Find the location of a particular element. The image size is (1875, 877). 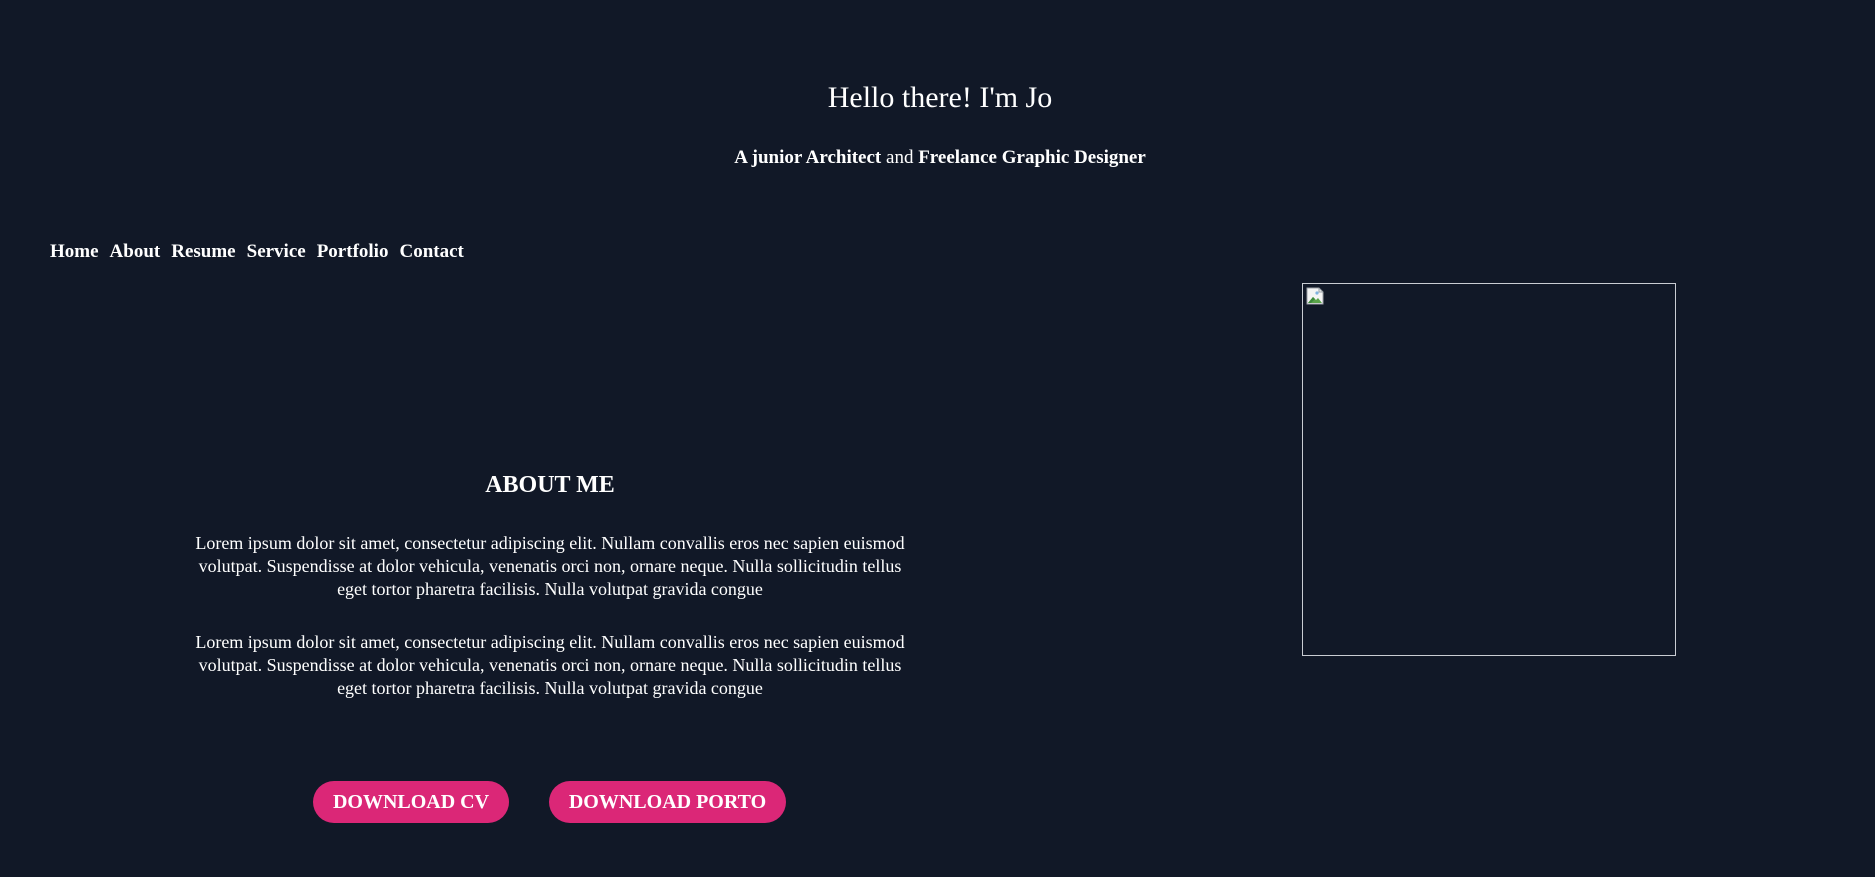

nav-about: About is located at coordinates (135, 252).